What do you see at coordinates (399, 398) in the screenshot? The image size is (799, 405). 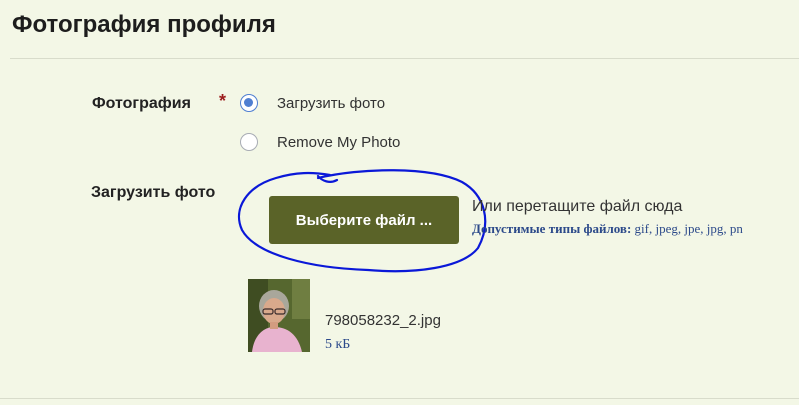 I see `section-divider` at bounding box center [399, 398].